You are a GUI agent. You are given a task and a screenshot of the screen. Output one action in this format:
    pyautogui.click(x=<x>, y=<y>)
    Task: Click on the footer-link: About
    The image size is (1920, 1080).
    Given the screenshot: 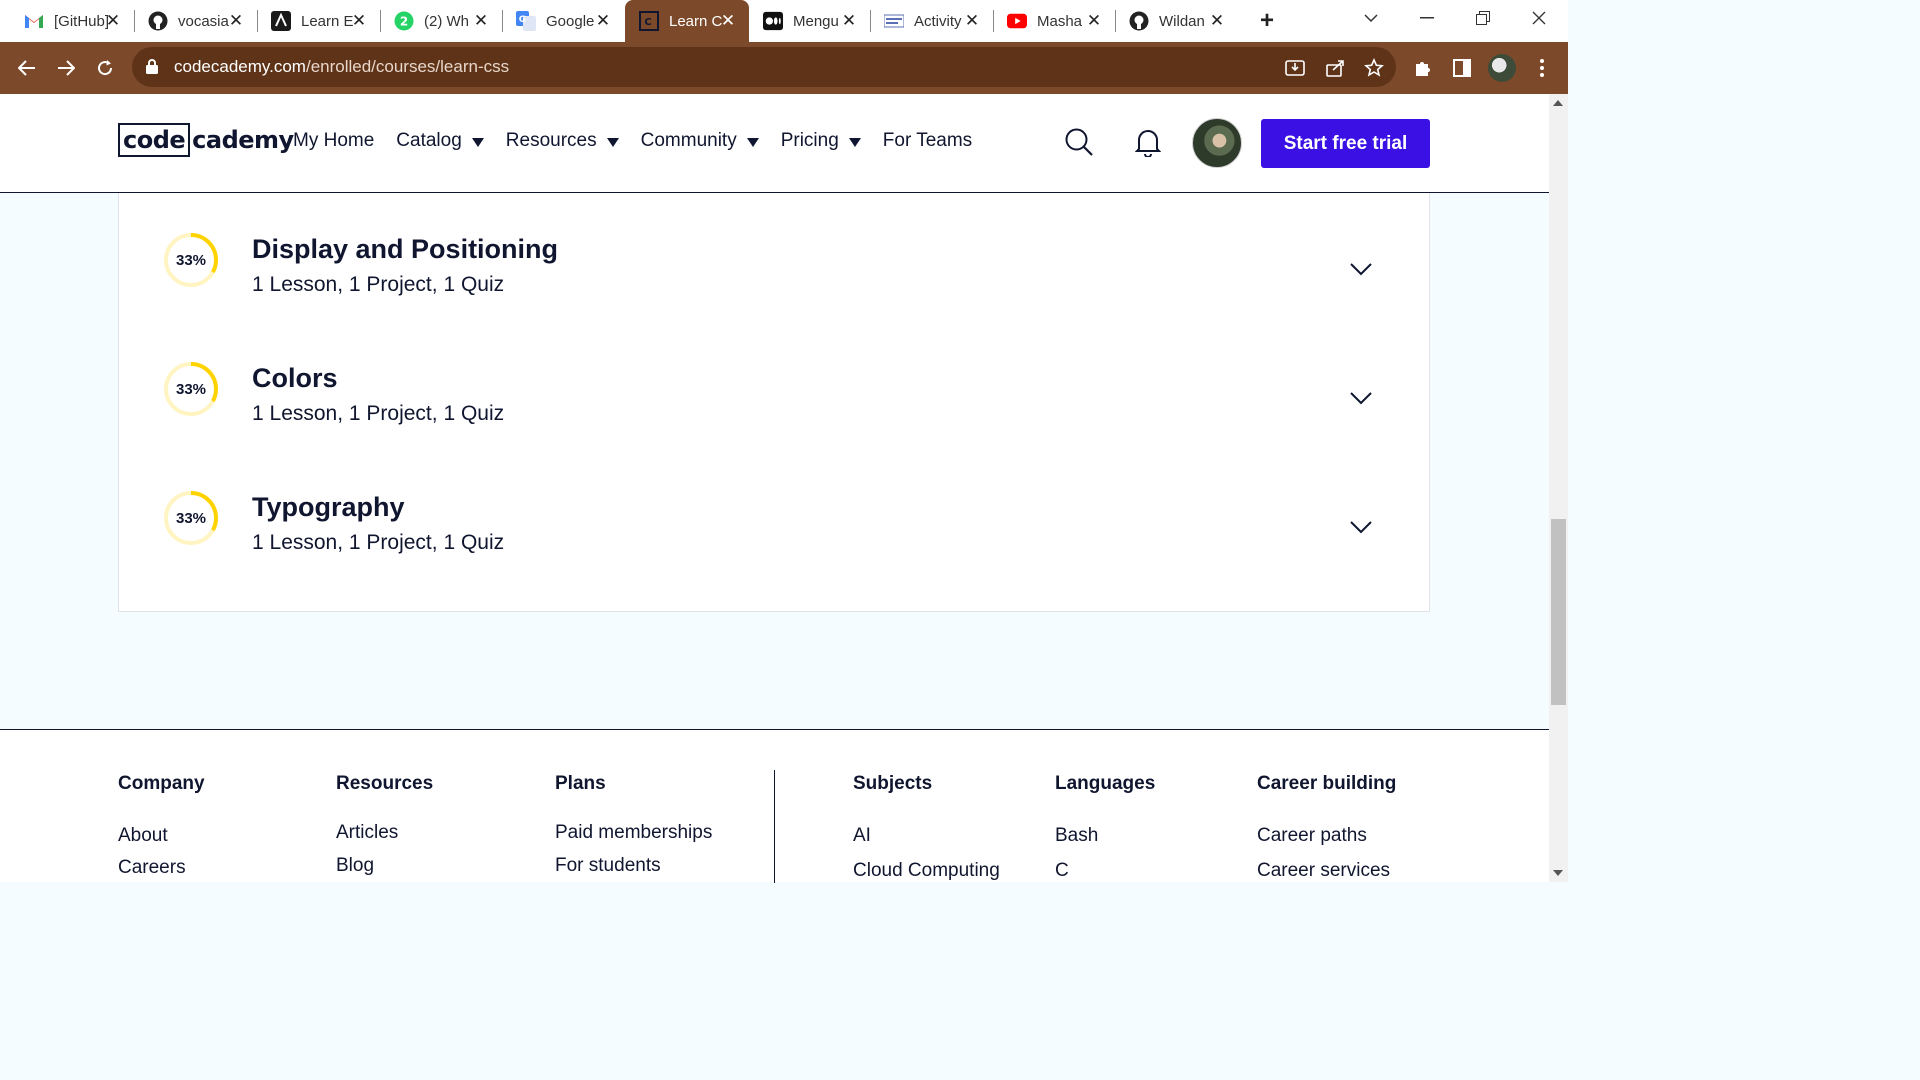 What is the action you would take?
    pyautogui.click(x=143, y=836)
    